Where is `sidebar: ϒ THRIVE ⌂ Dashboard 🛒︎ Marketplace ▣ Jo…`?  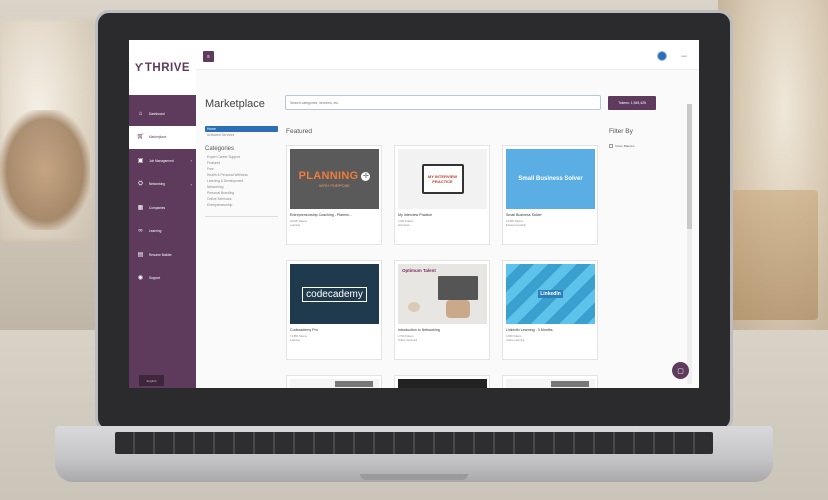
sidebar: ϒ THRIVE ⌂ Dashboard 🛒︎ Marketplace ▣ Jo… is located at coordinates (162, 214).